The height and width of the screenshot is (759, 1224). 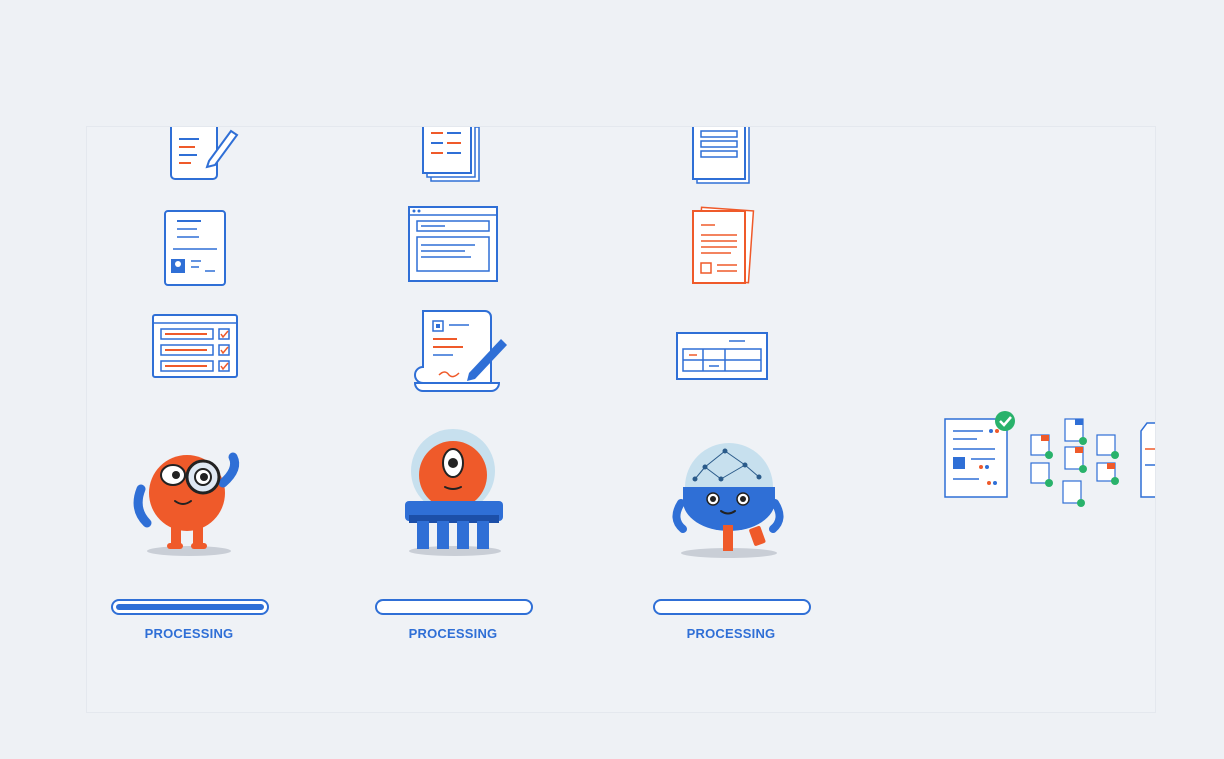 I want to click on invoice-stack-icon, so click(x=723, y=245).